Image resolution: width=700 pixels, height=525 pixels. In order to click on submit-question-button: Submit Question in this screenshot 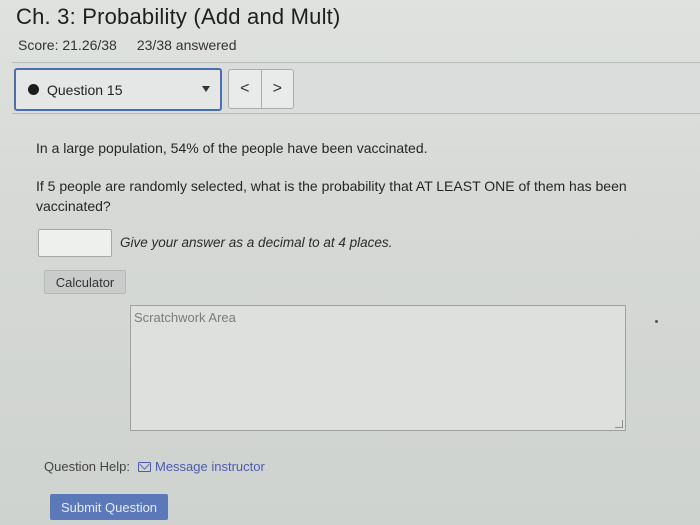, I will do `click(109, 507)`.